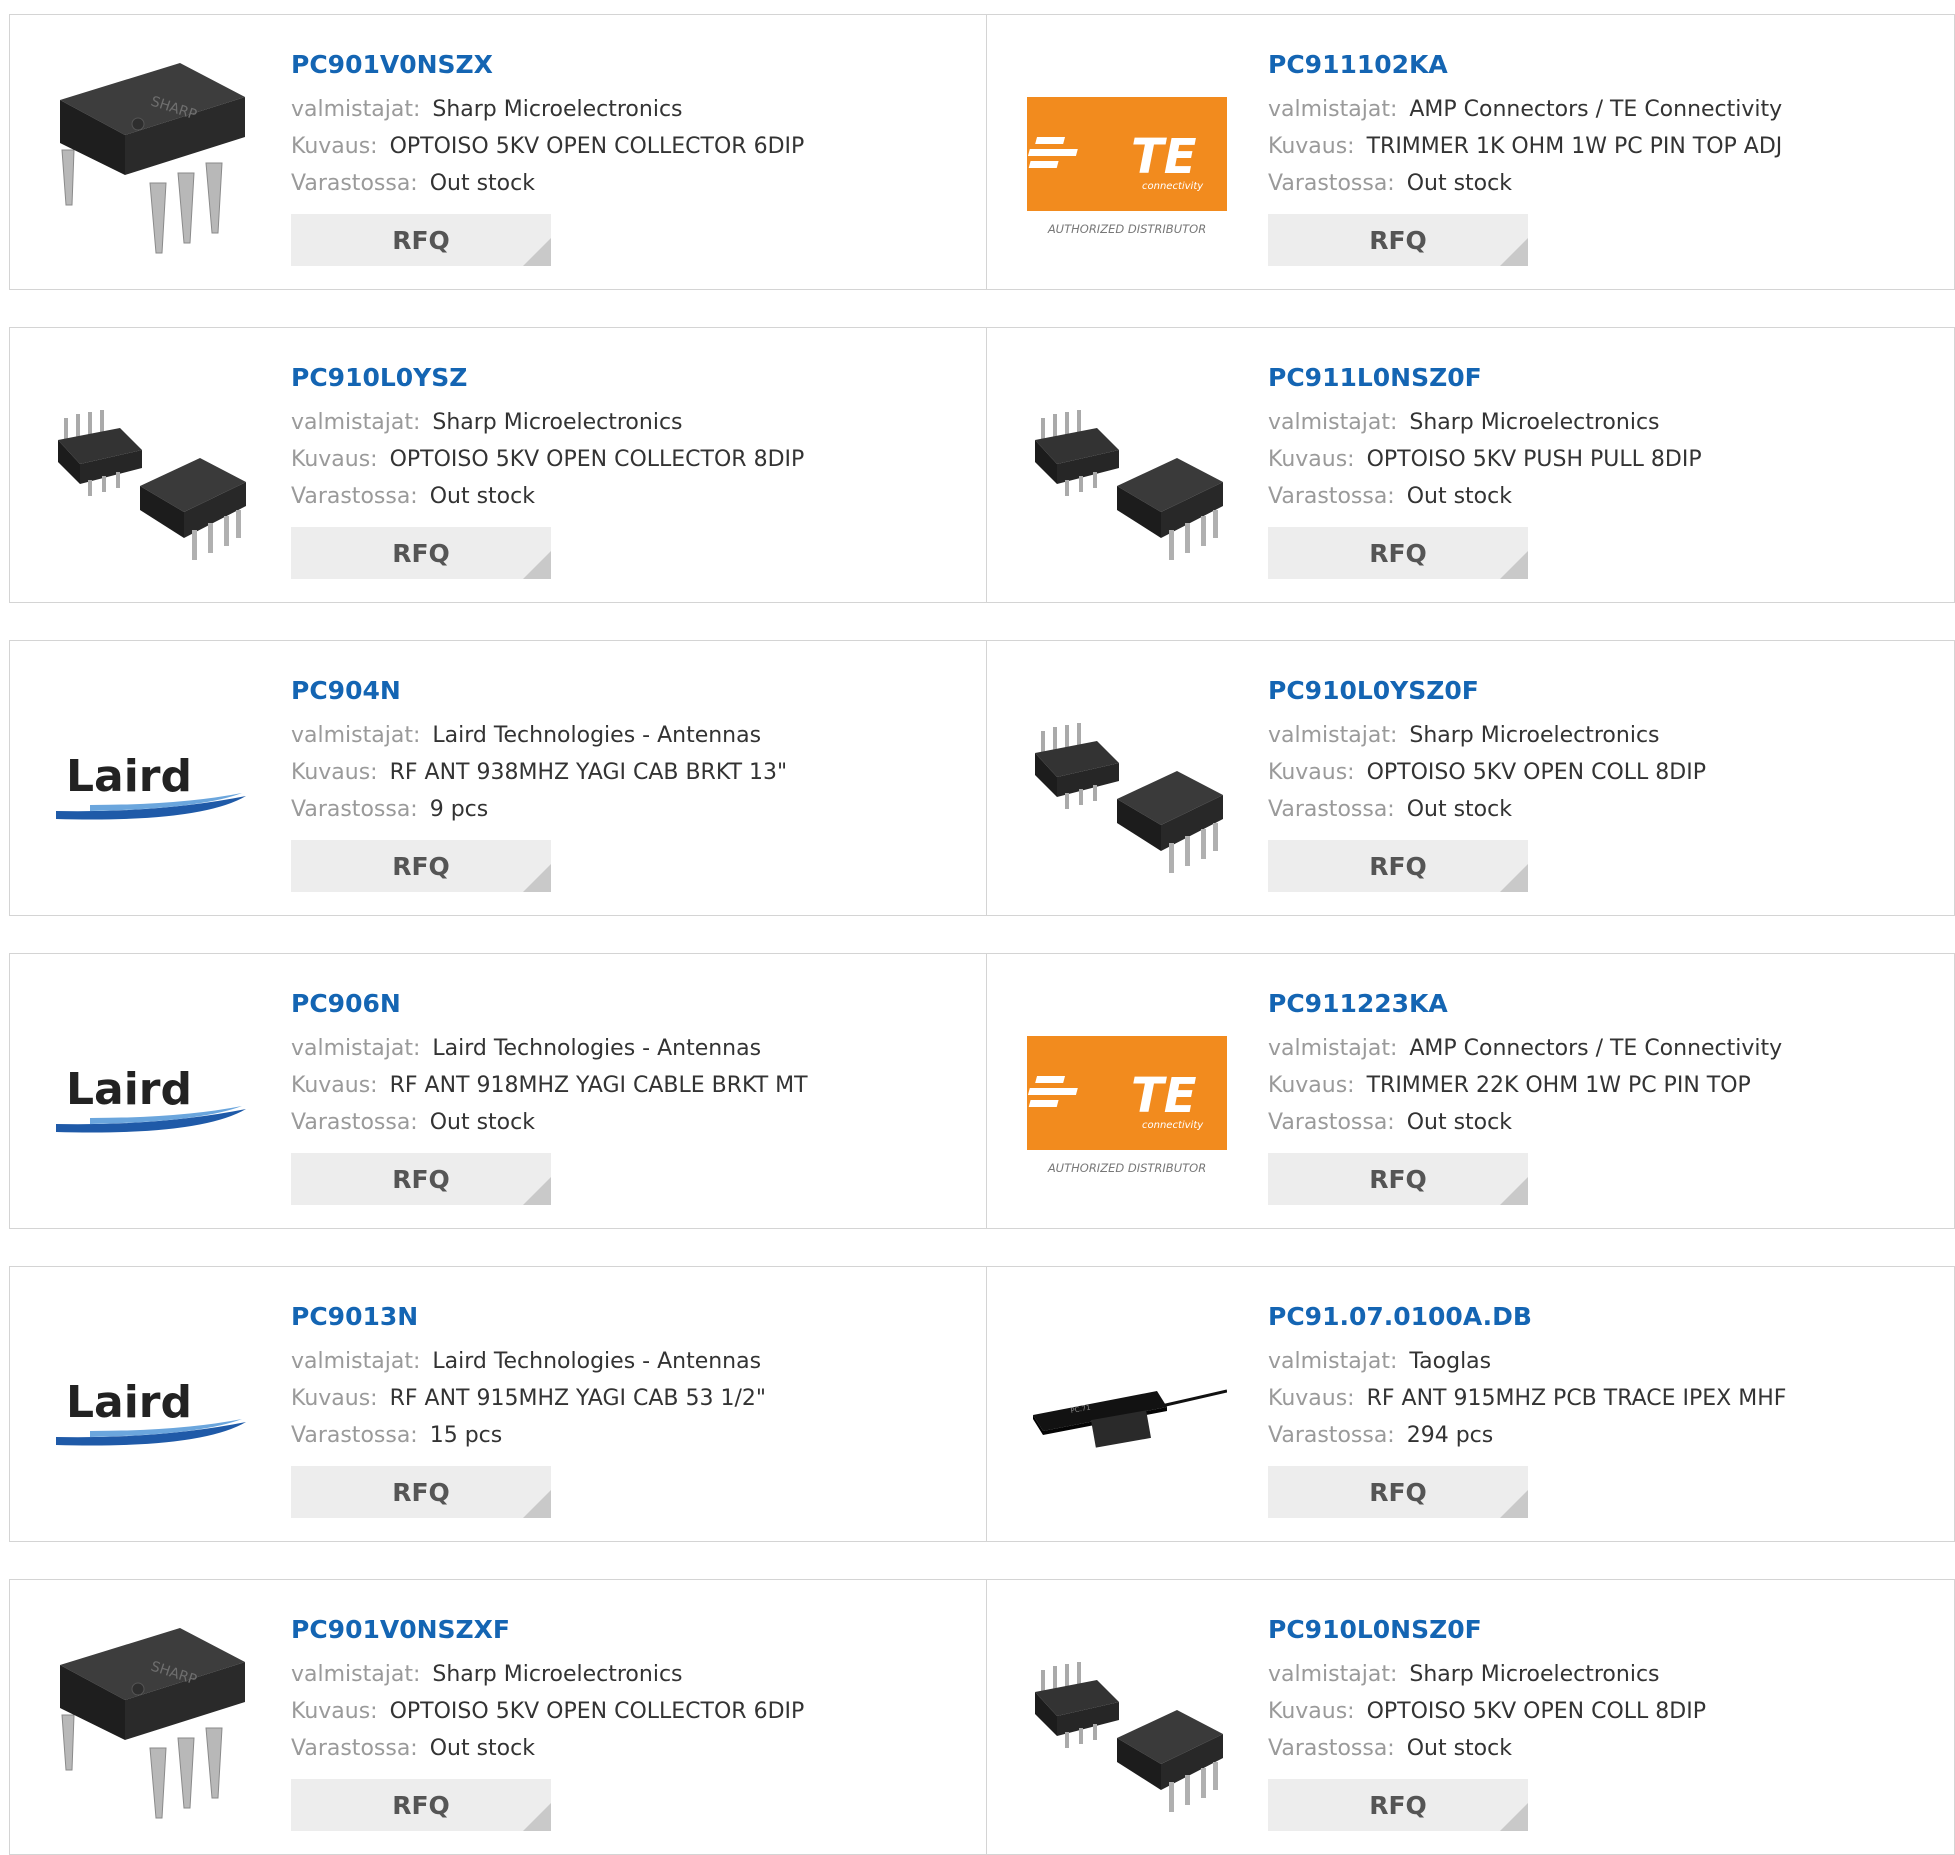 The height and width of the screenshot is (1855, 1955). What do you see at coordinates (634, 1435) in the screenshot?
I see `stock-row: Varastossa: 15 pcs` at bounding box center [634, 1435].